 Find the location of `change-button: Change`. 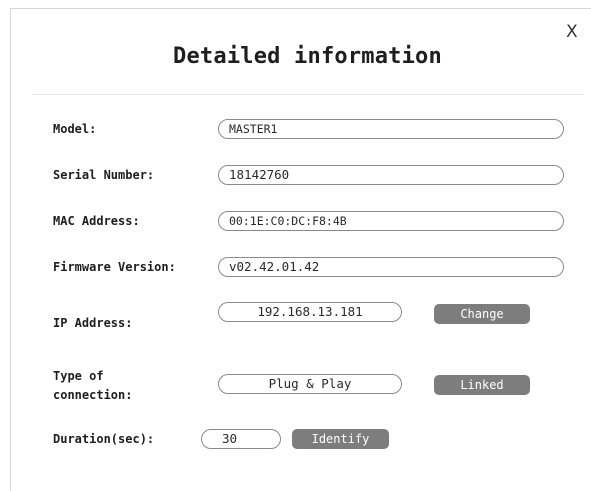

change-button: Change is located at coordinates (482, 314).